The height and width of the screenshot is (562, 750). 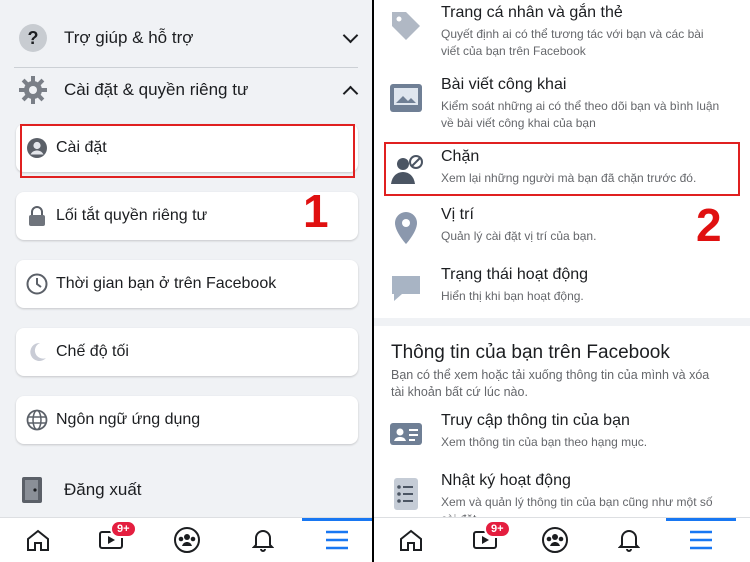 I want to click on dark-mode-label: Chế độ tối, so click(x=92, y=351).